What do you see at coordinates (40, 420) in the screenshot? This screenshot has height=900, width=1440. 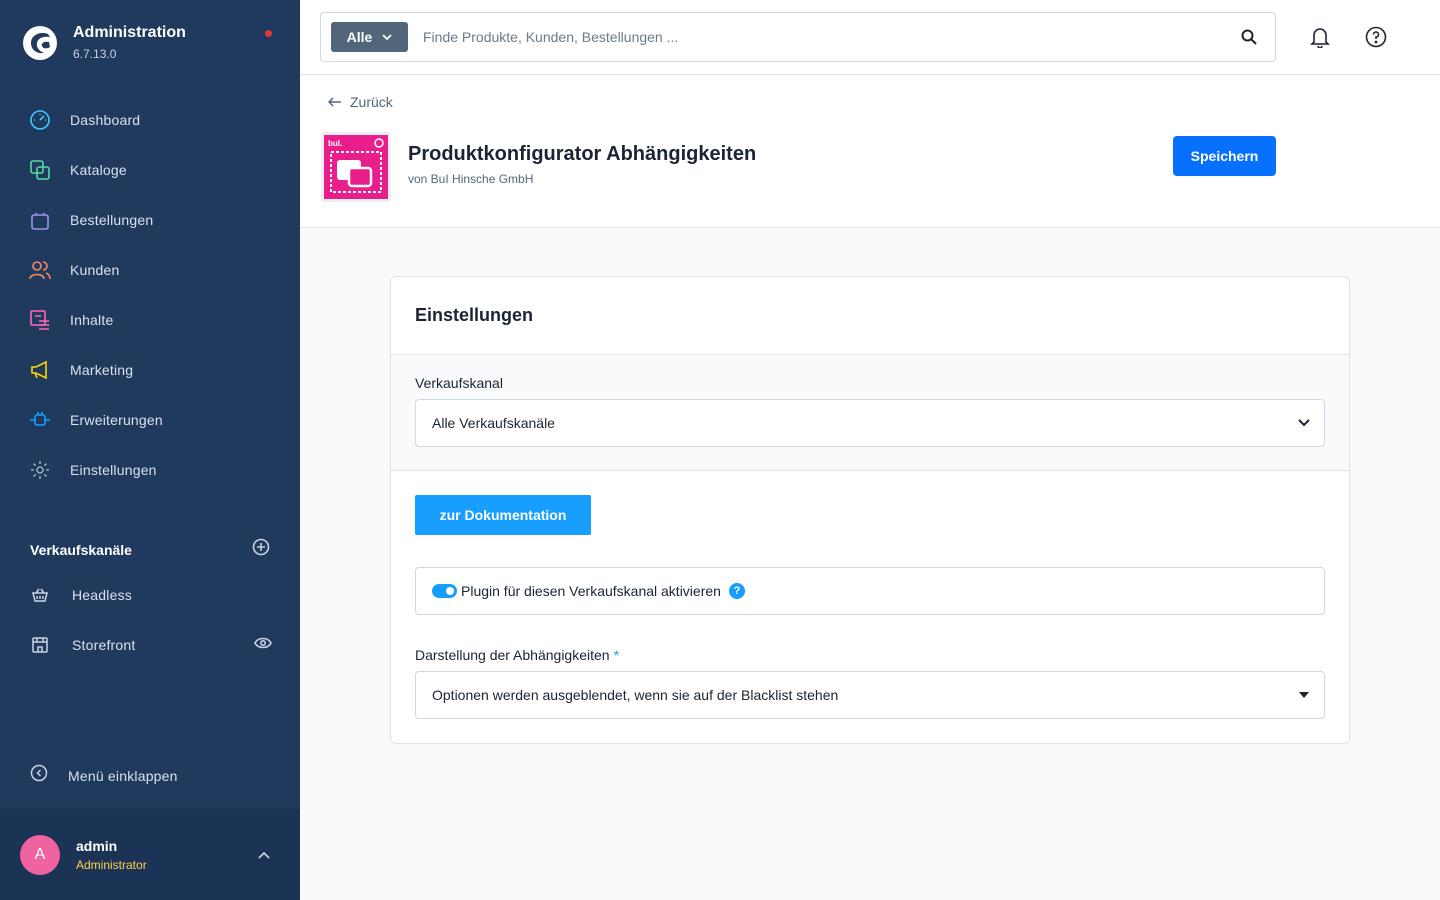 I see `plug-icon` at bounding box center [40, 420].